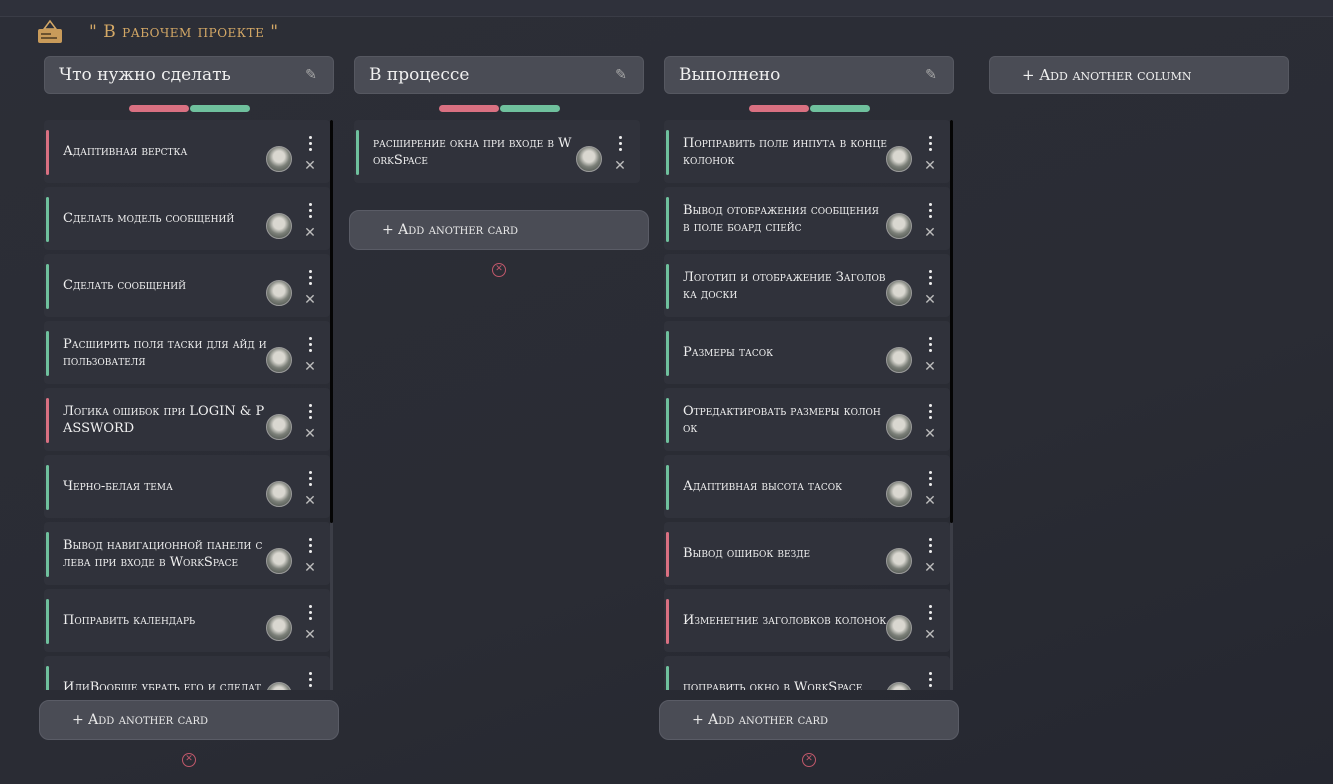  I want to click on task-text: Сделать модель сообщений, so click(165, 218).